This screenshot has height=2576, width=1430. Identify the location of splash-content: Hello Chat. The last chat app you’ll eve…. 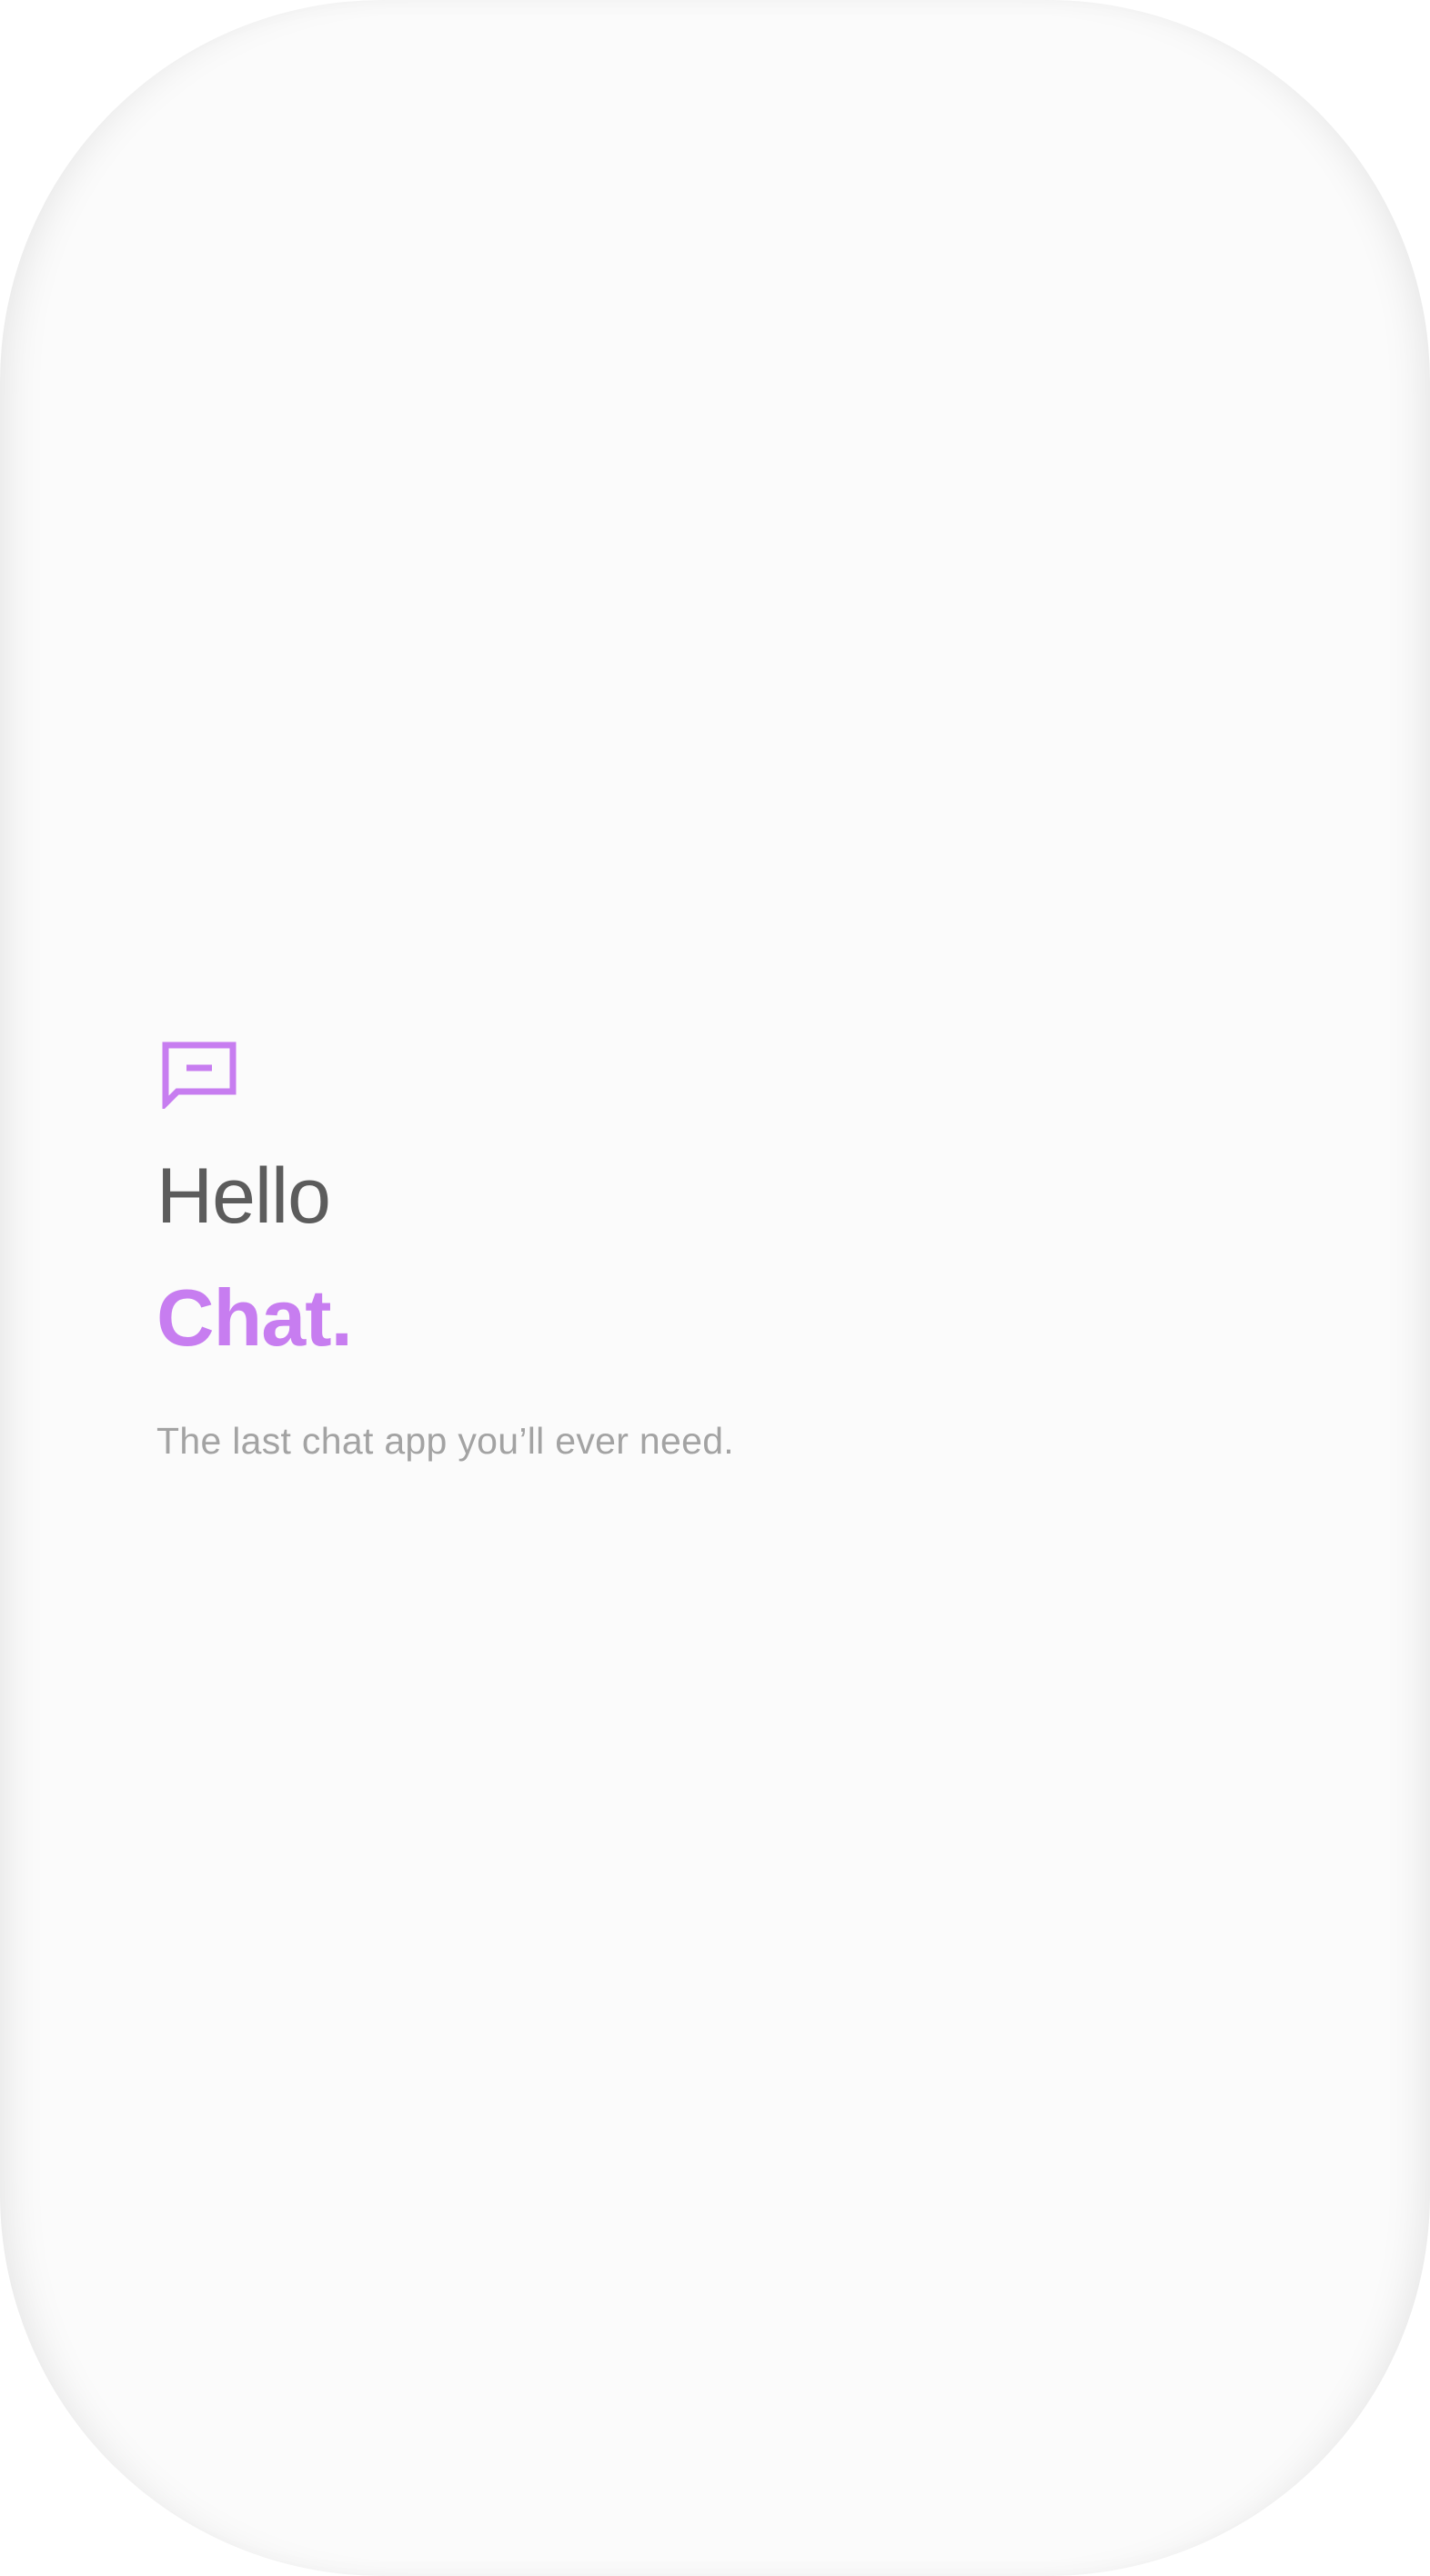
(702, 1252).